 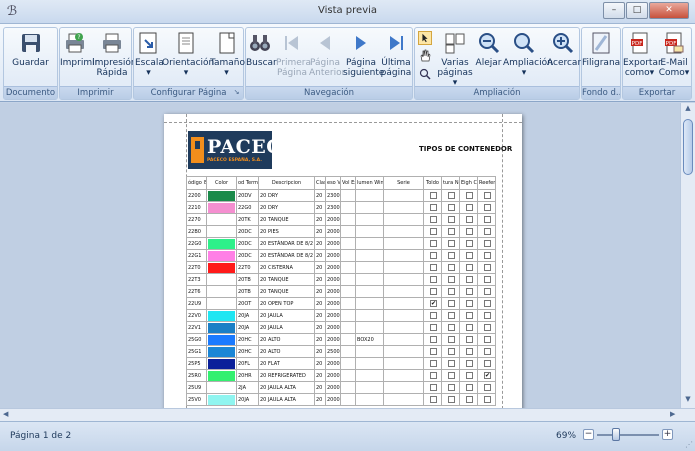 What do you see at coordinates (425, 74) in the screenshot?
I see `magnifier-icon` at bounding box center [425, 74].